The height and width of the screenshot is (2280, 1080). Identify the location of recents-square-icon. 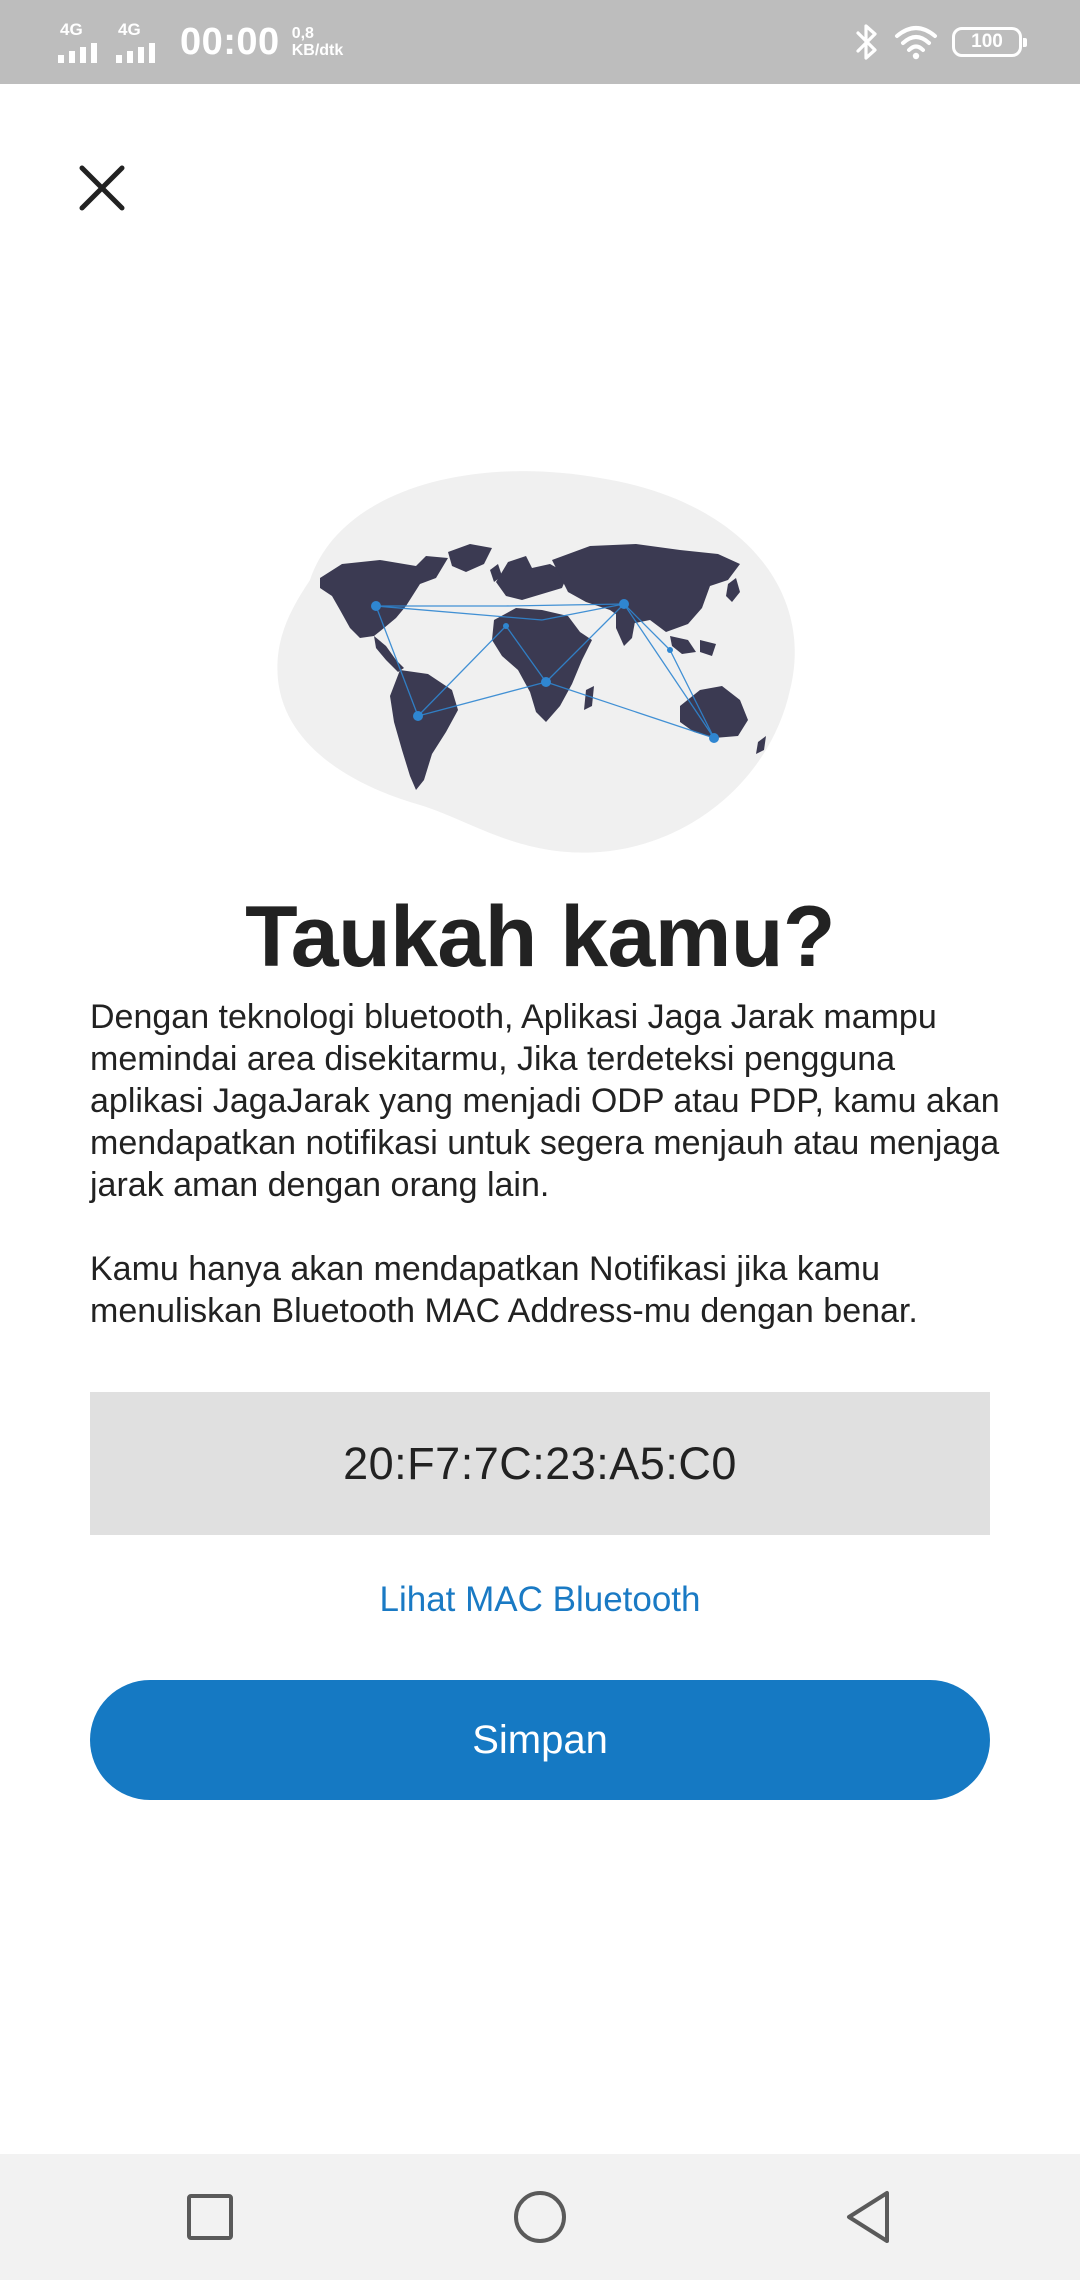
(210, 2217).